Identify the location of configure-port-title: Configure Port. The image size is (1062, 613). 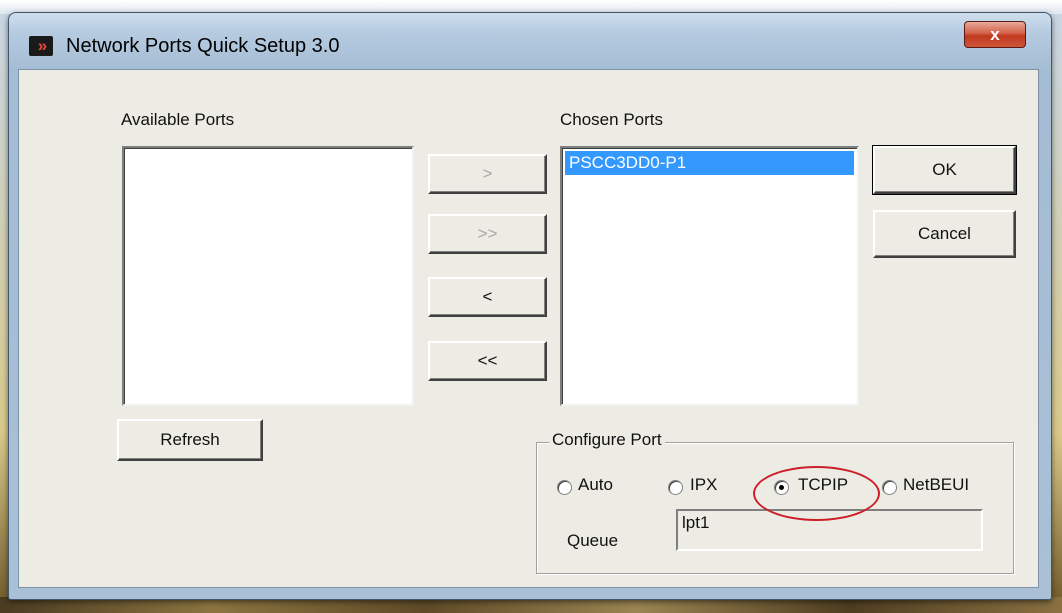
(607, 440).